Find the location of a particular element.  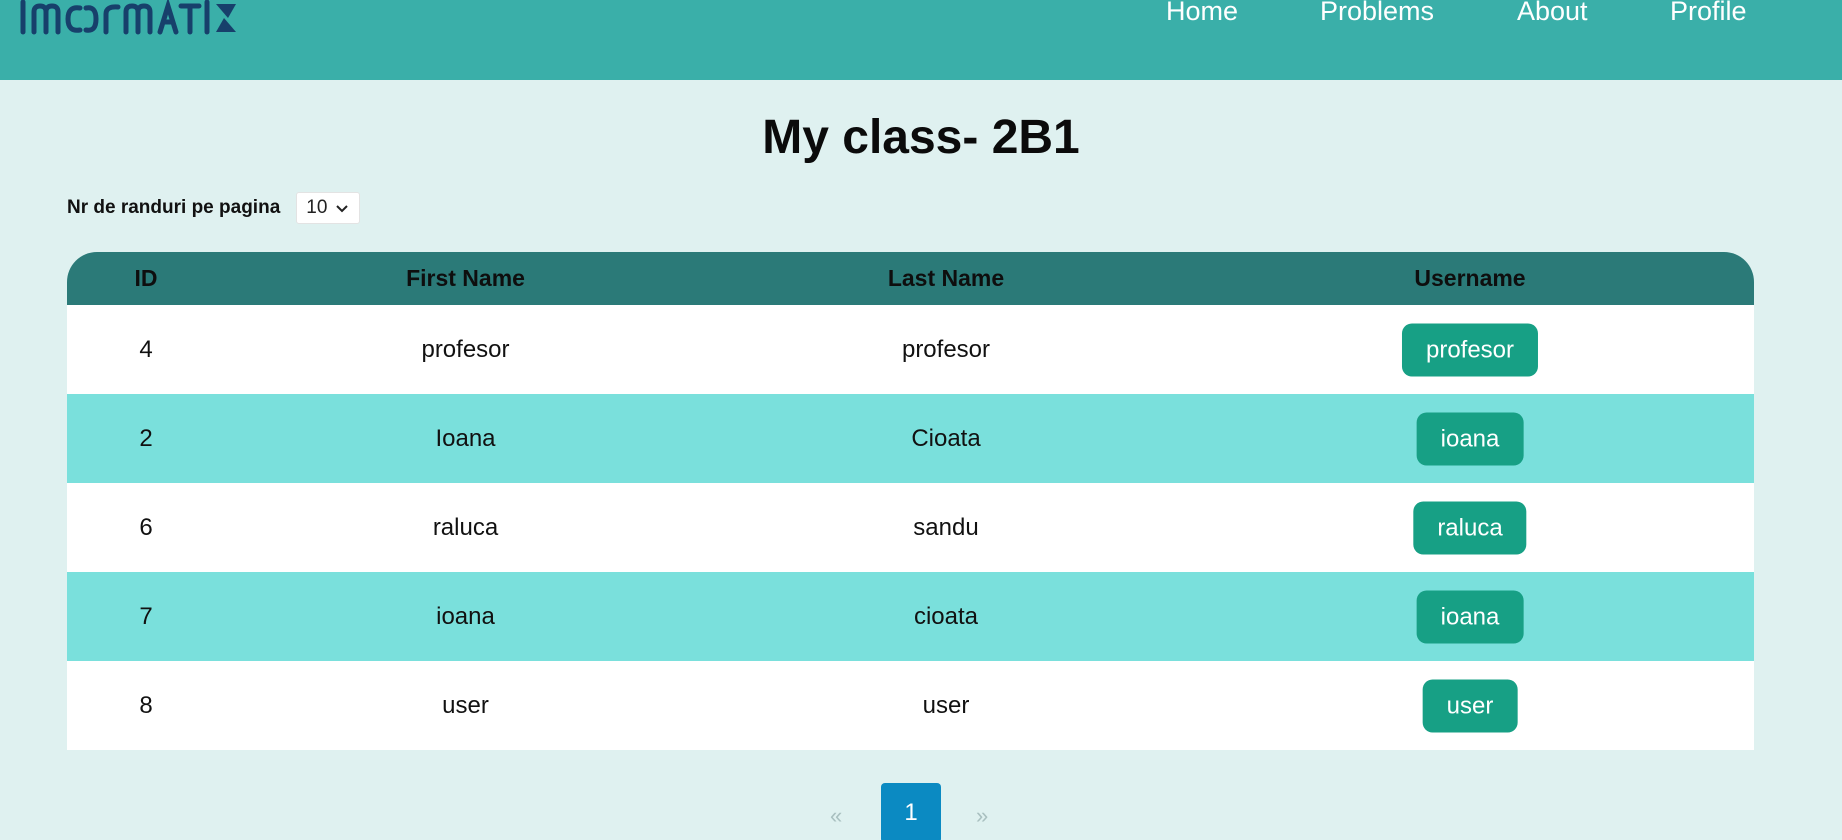

nav-about-link: About is located at coordinates (1552, 13).